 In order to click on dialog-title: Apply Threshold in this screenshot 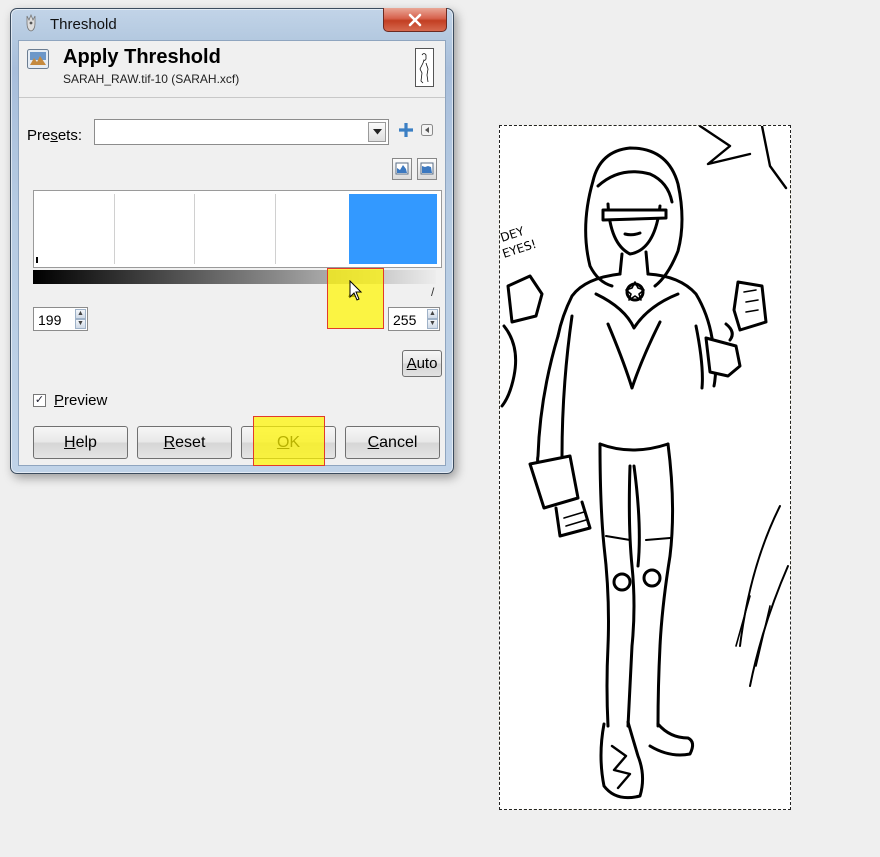, I will do `click(142, 57)`.